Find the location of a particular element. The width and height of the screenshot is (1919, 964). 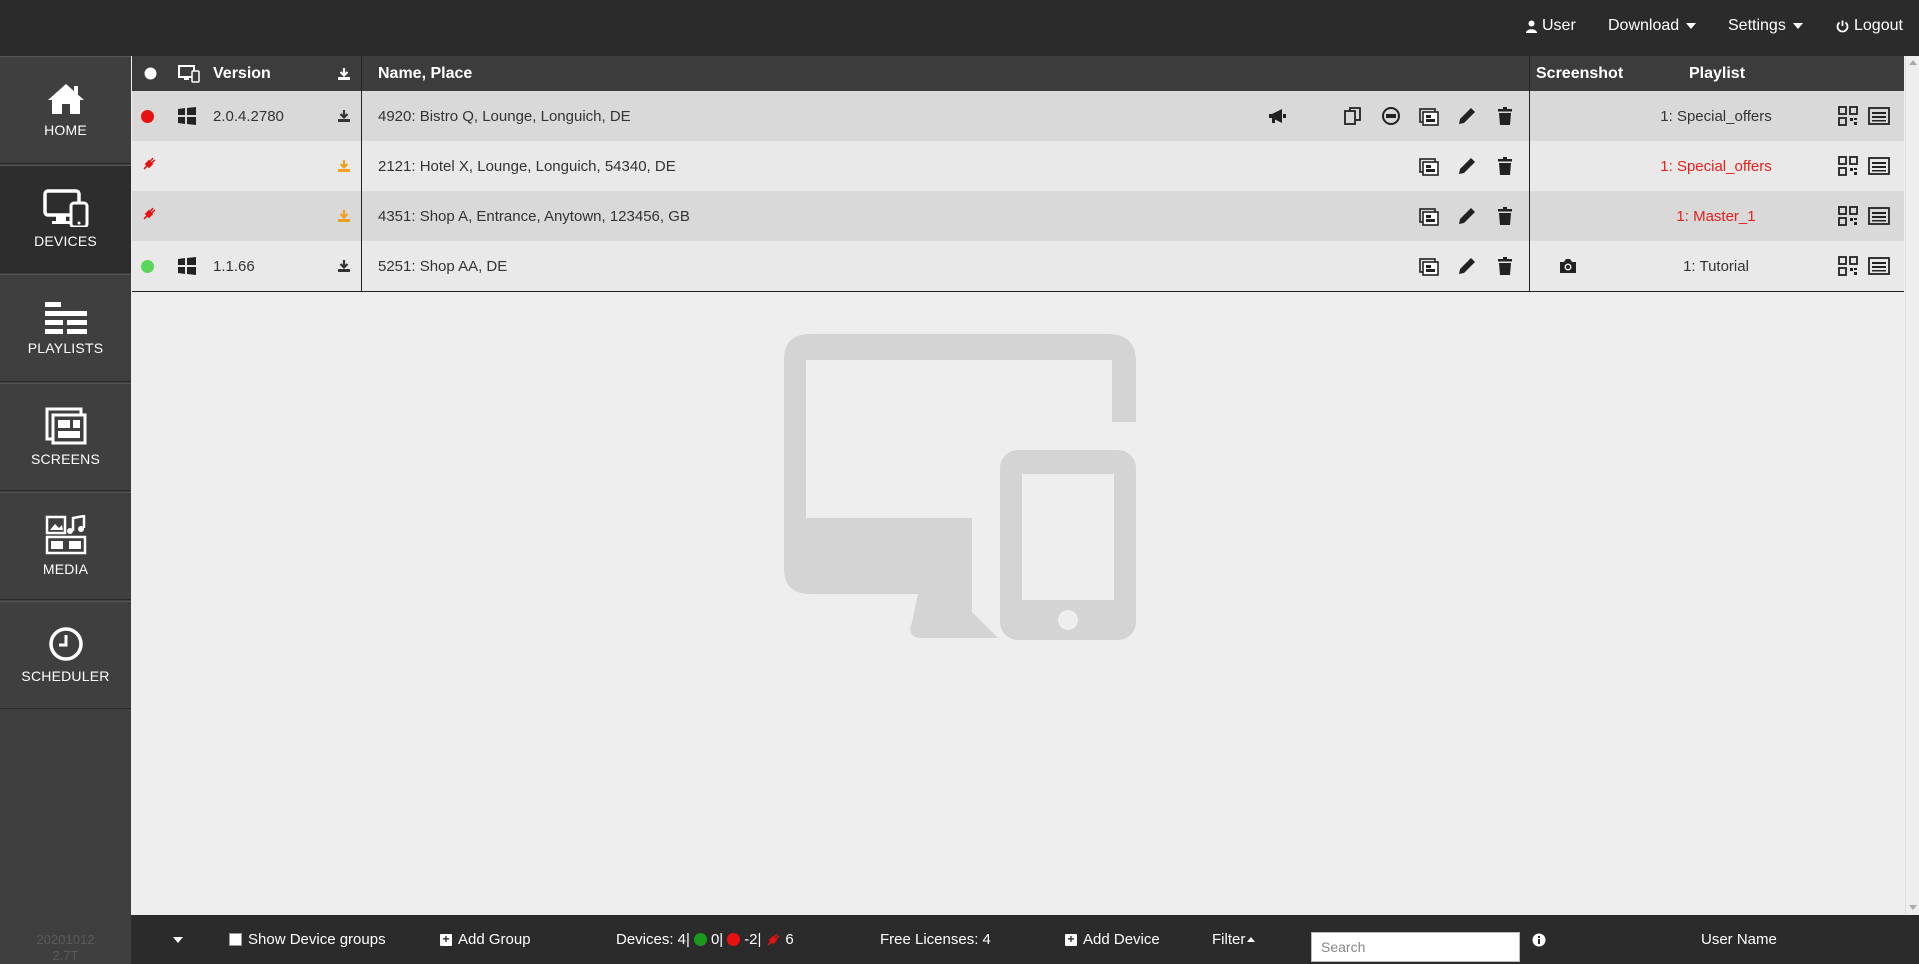

playlists-icon is located at coordinates (65, 318).